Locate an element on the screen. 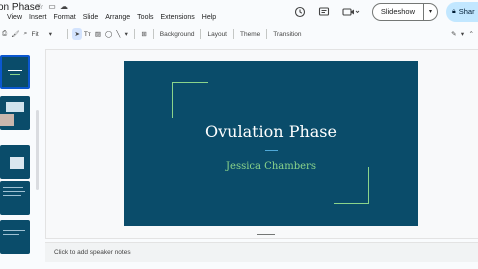 The height and width of the screenshot is (269, 478). cloud-icon: ☁ is located at coordinates (64, 7).